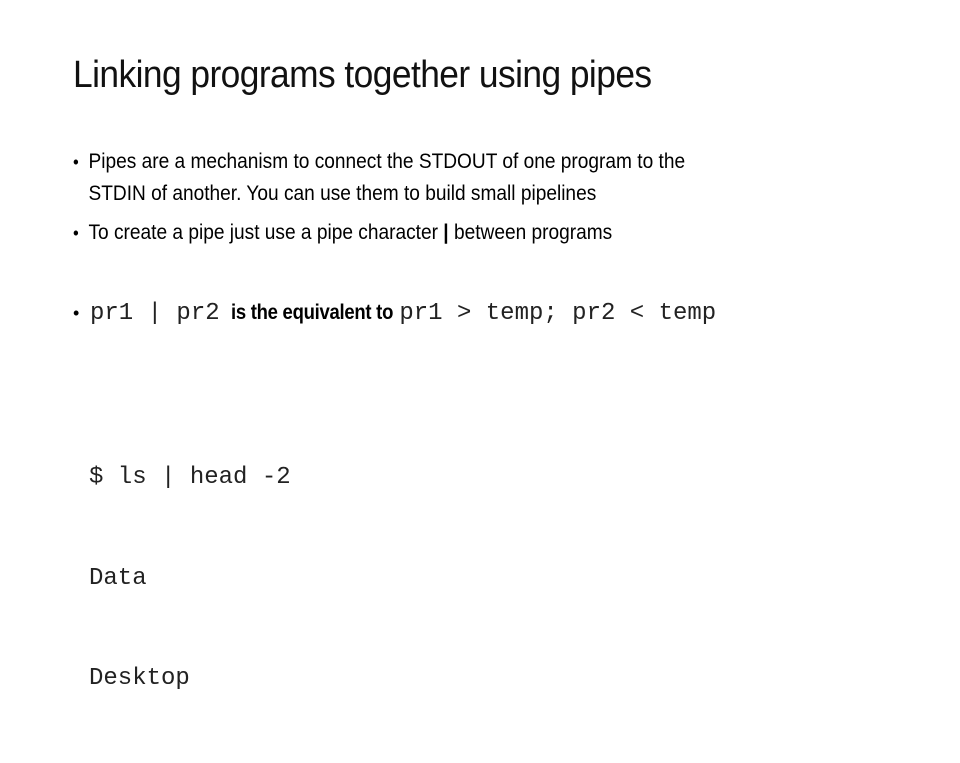 This screenshot has height=763, width=960. I want to click on output-line: Data, so click(118, 578).